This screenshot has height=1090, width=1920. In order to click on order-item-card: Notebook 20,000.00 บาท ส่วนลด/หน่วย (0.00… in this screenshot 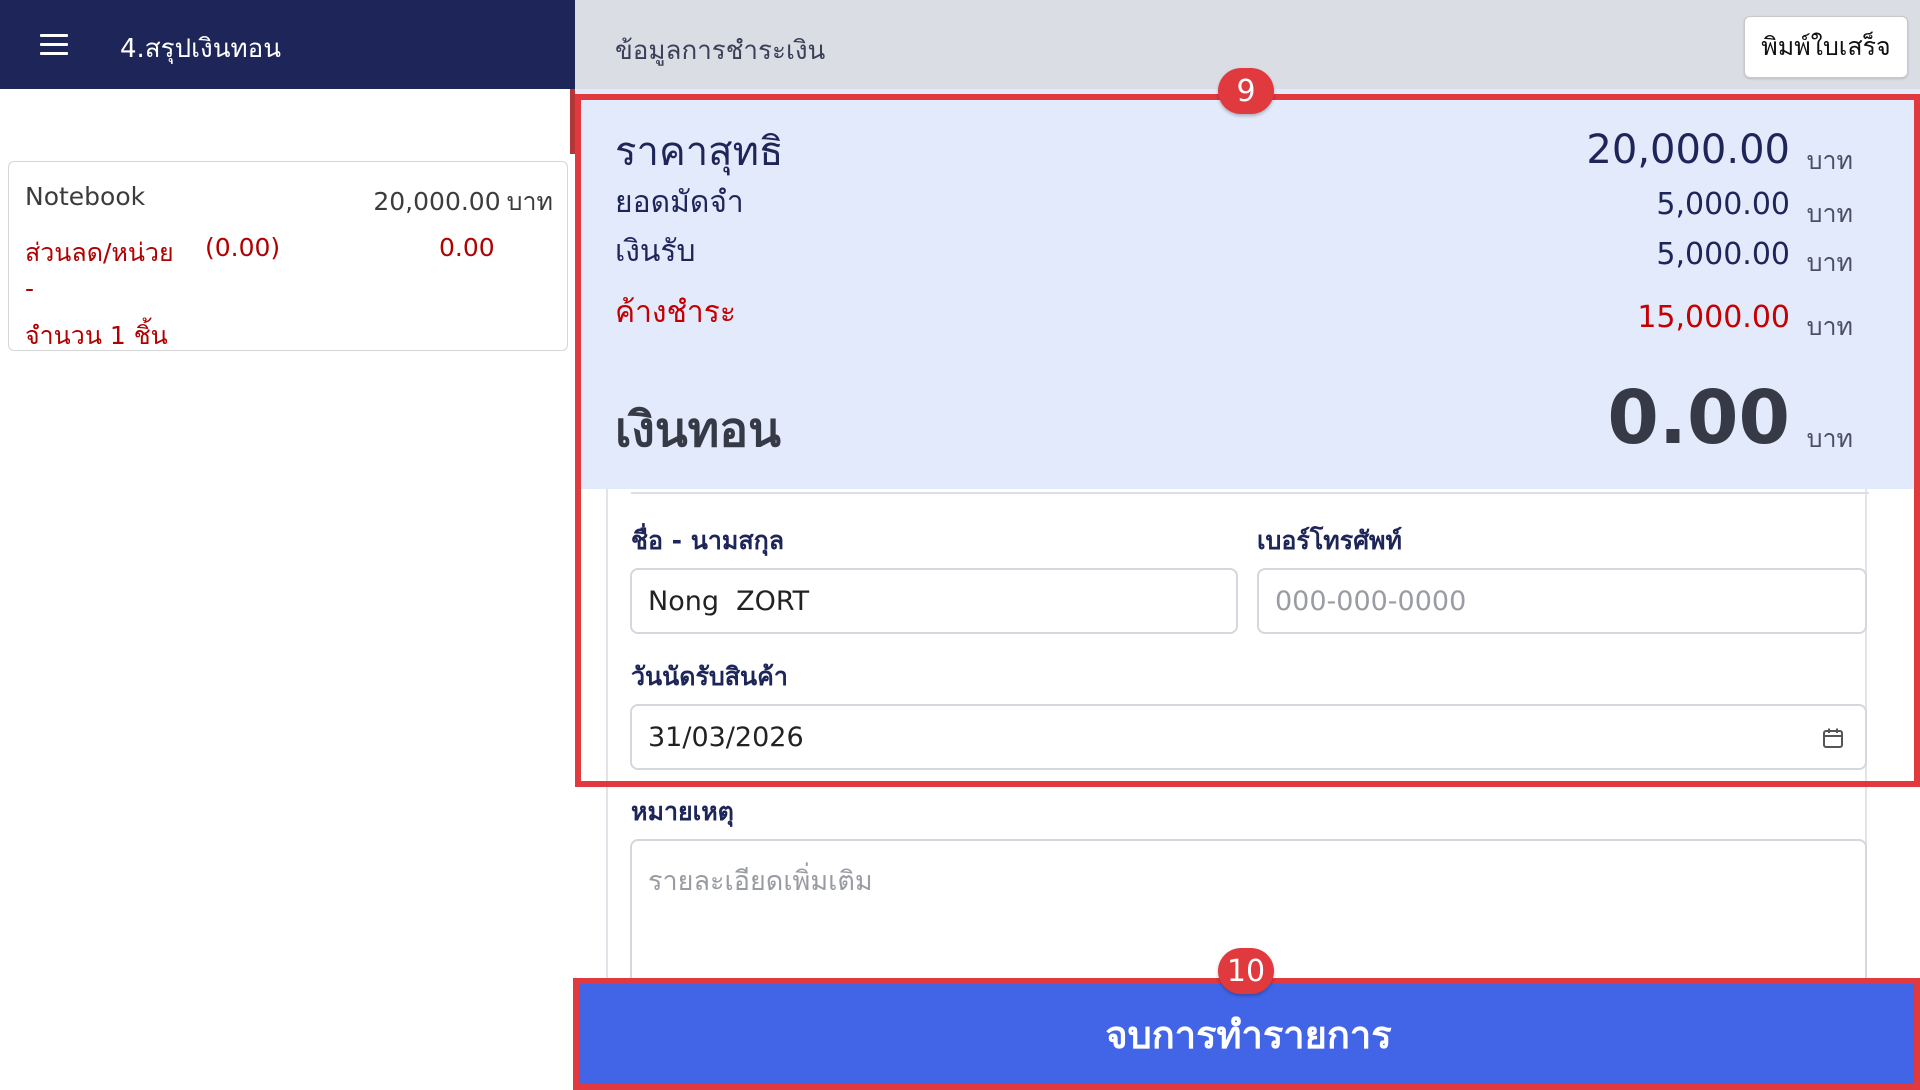, I will do `click(288, 256)`.